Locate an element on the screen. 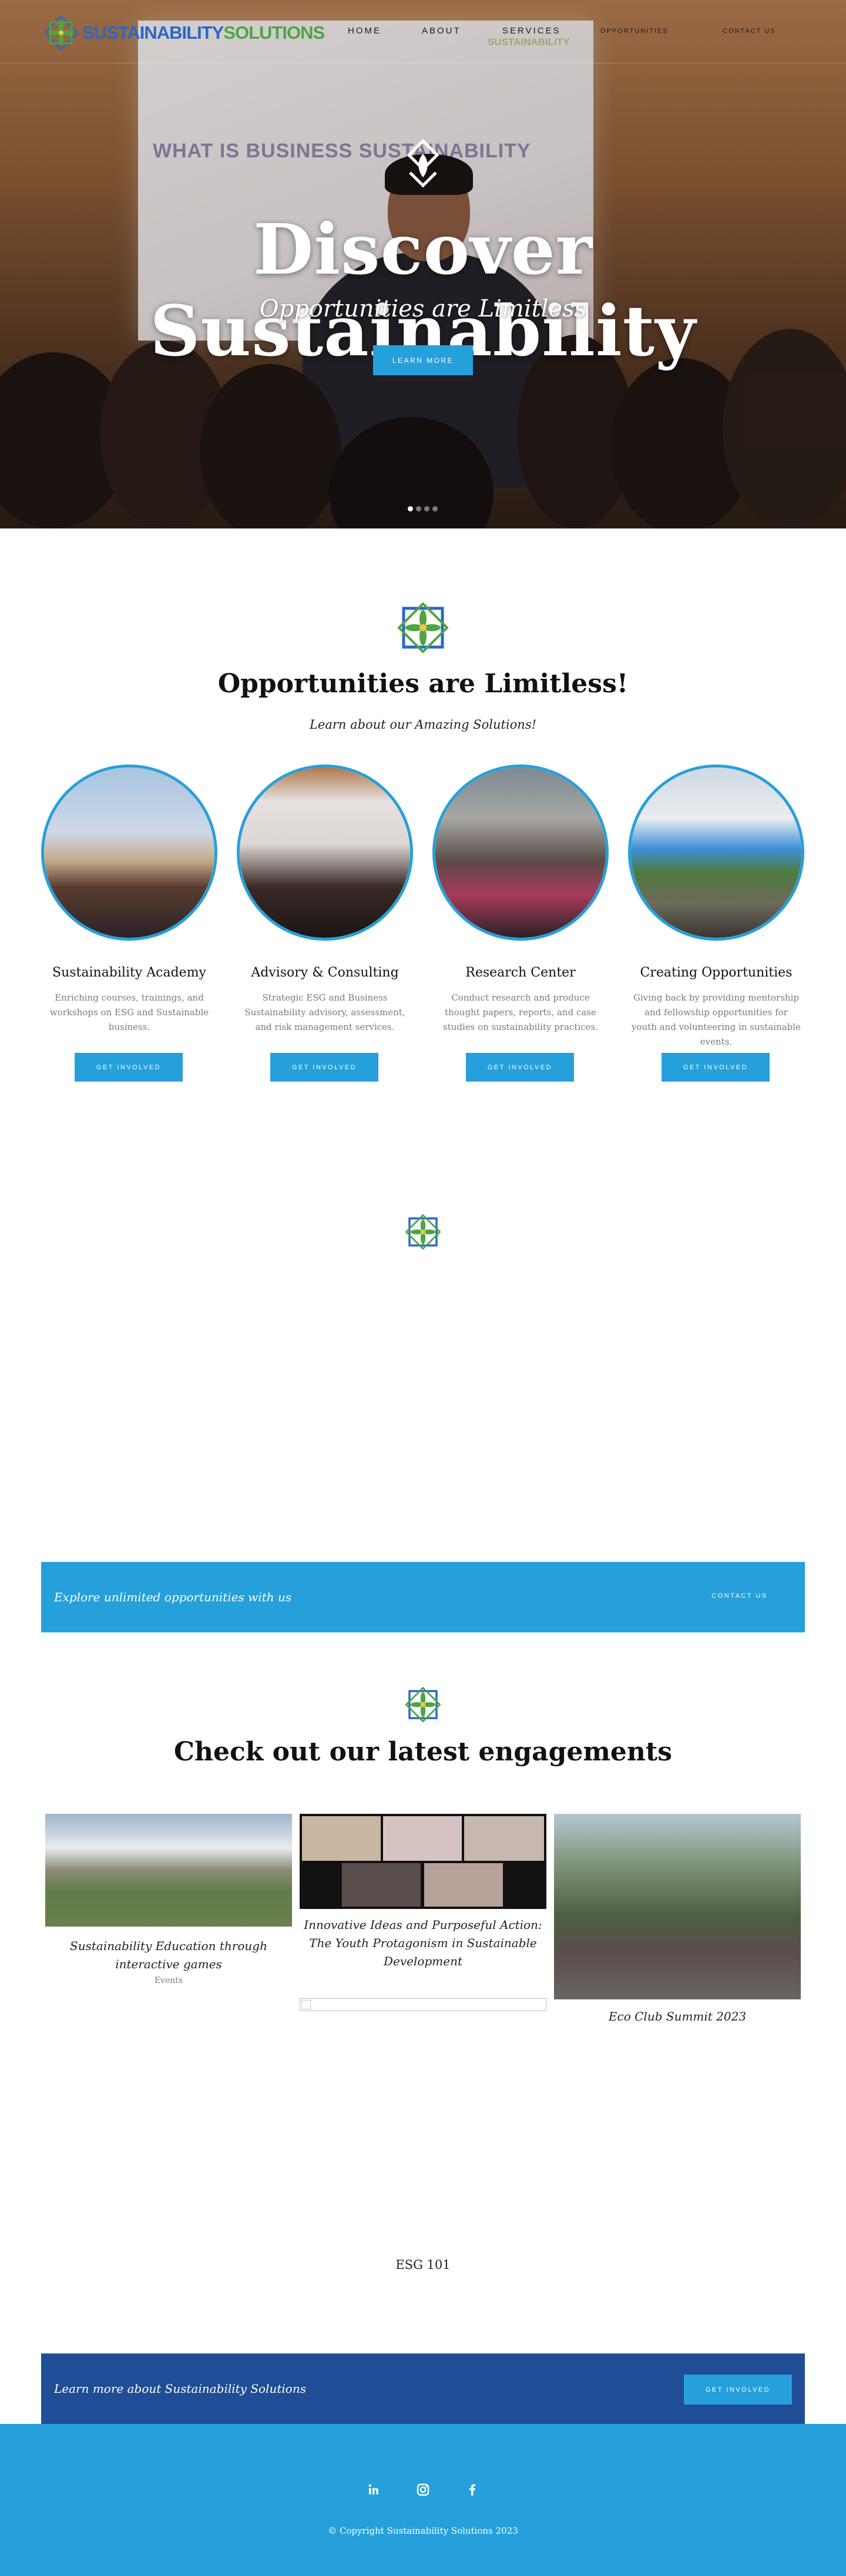 The width and height of the screenshot is (846, 2576). broken-image-placeholder is located at coordinates (423, 2004).